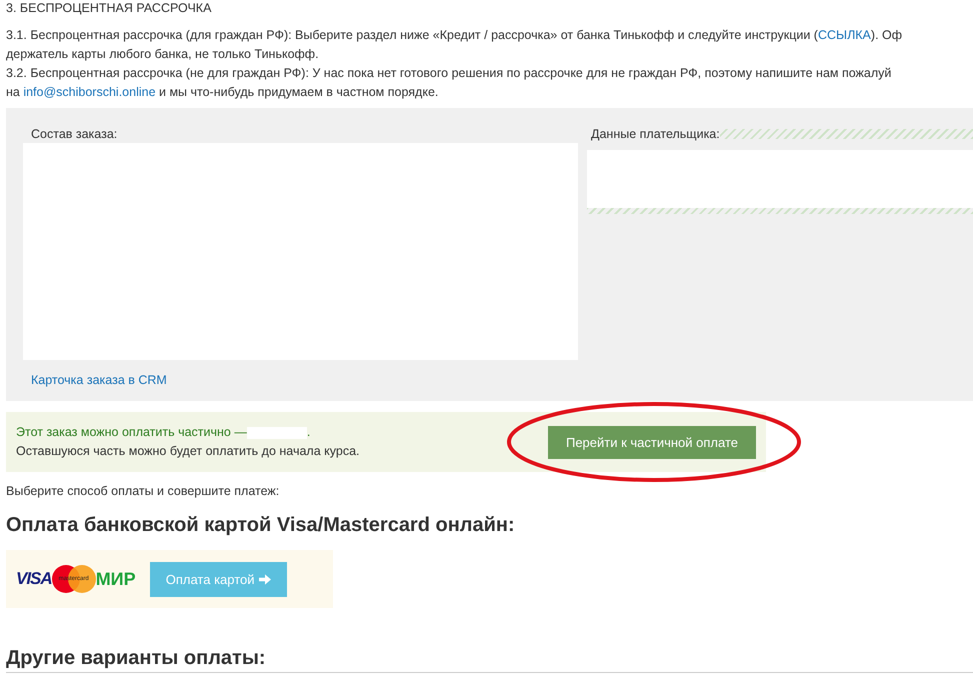 The image size is (973, 696). What do you see at coordinates (308, 432) in the screenshot?
I see `period-text: .` at bounding box center [308, 432].